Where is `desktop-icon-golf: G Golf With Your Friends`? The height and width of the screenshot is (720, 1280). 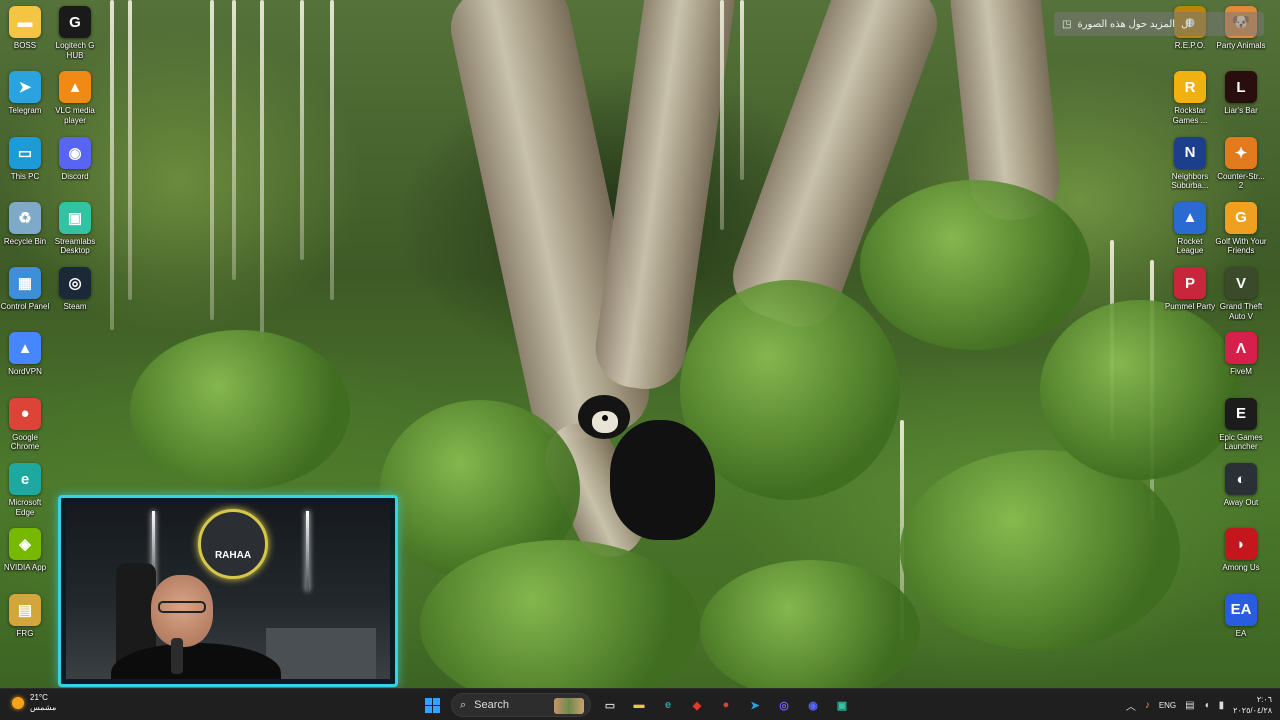 desktop-icon-golf: G Golf With Your Friends is located at coordinates (1241, 230).